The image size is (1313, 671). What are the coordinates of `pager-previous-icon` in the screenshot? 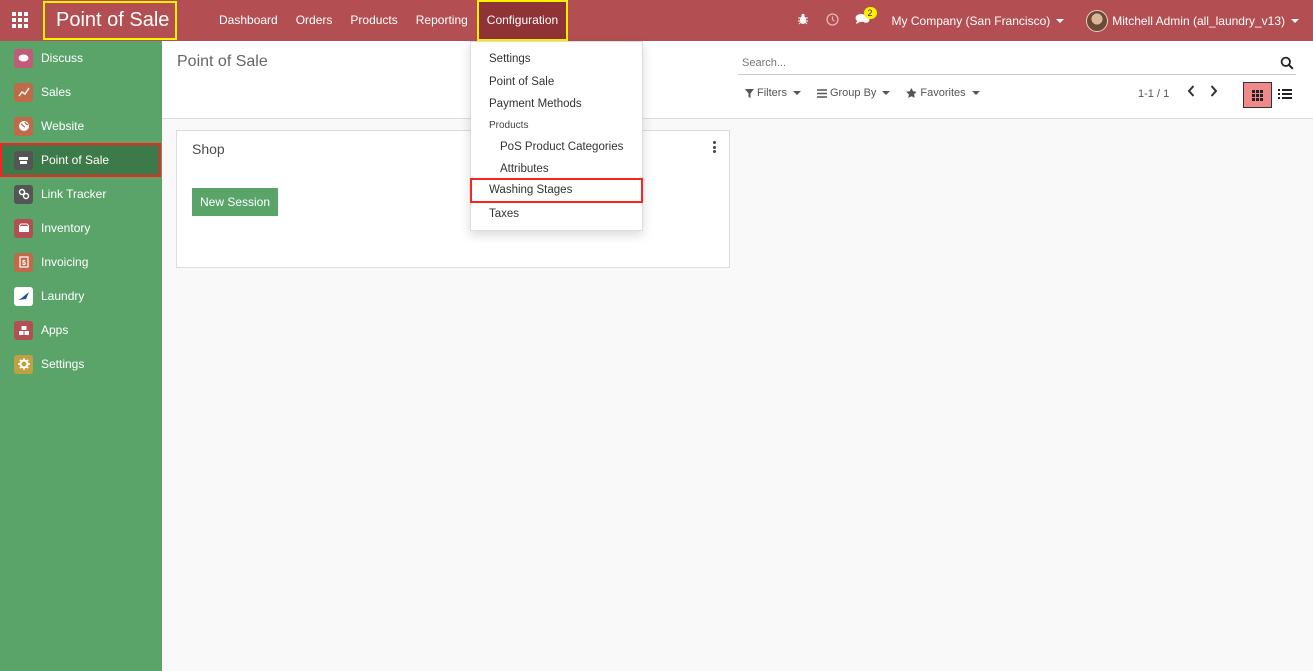 It's located at (1191, 93).